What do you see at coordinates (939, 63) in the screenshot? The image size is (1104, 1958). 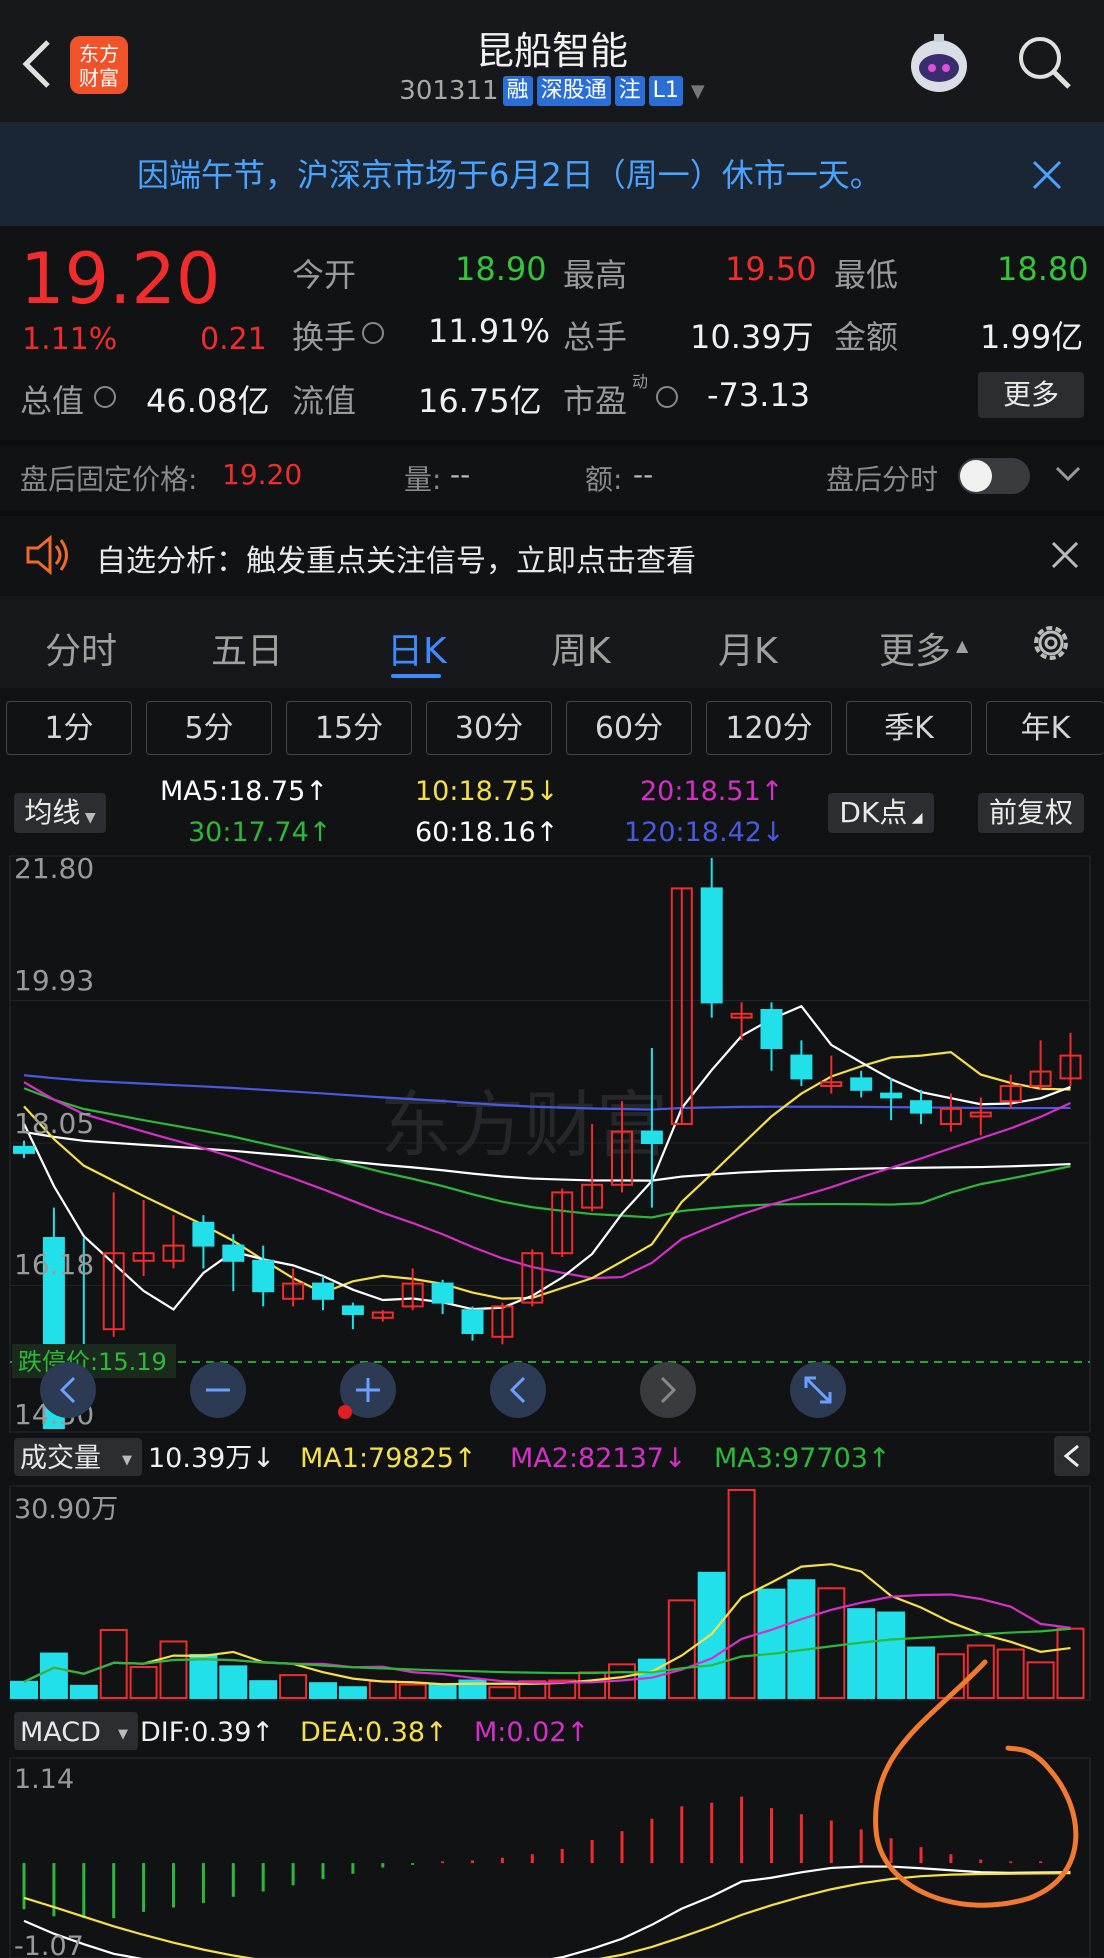 I see `robot-assistant-icon` at bounding box center [939, 63].